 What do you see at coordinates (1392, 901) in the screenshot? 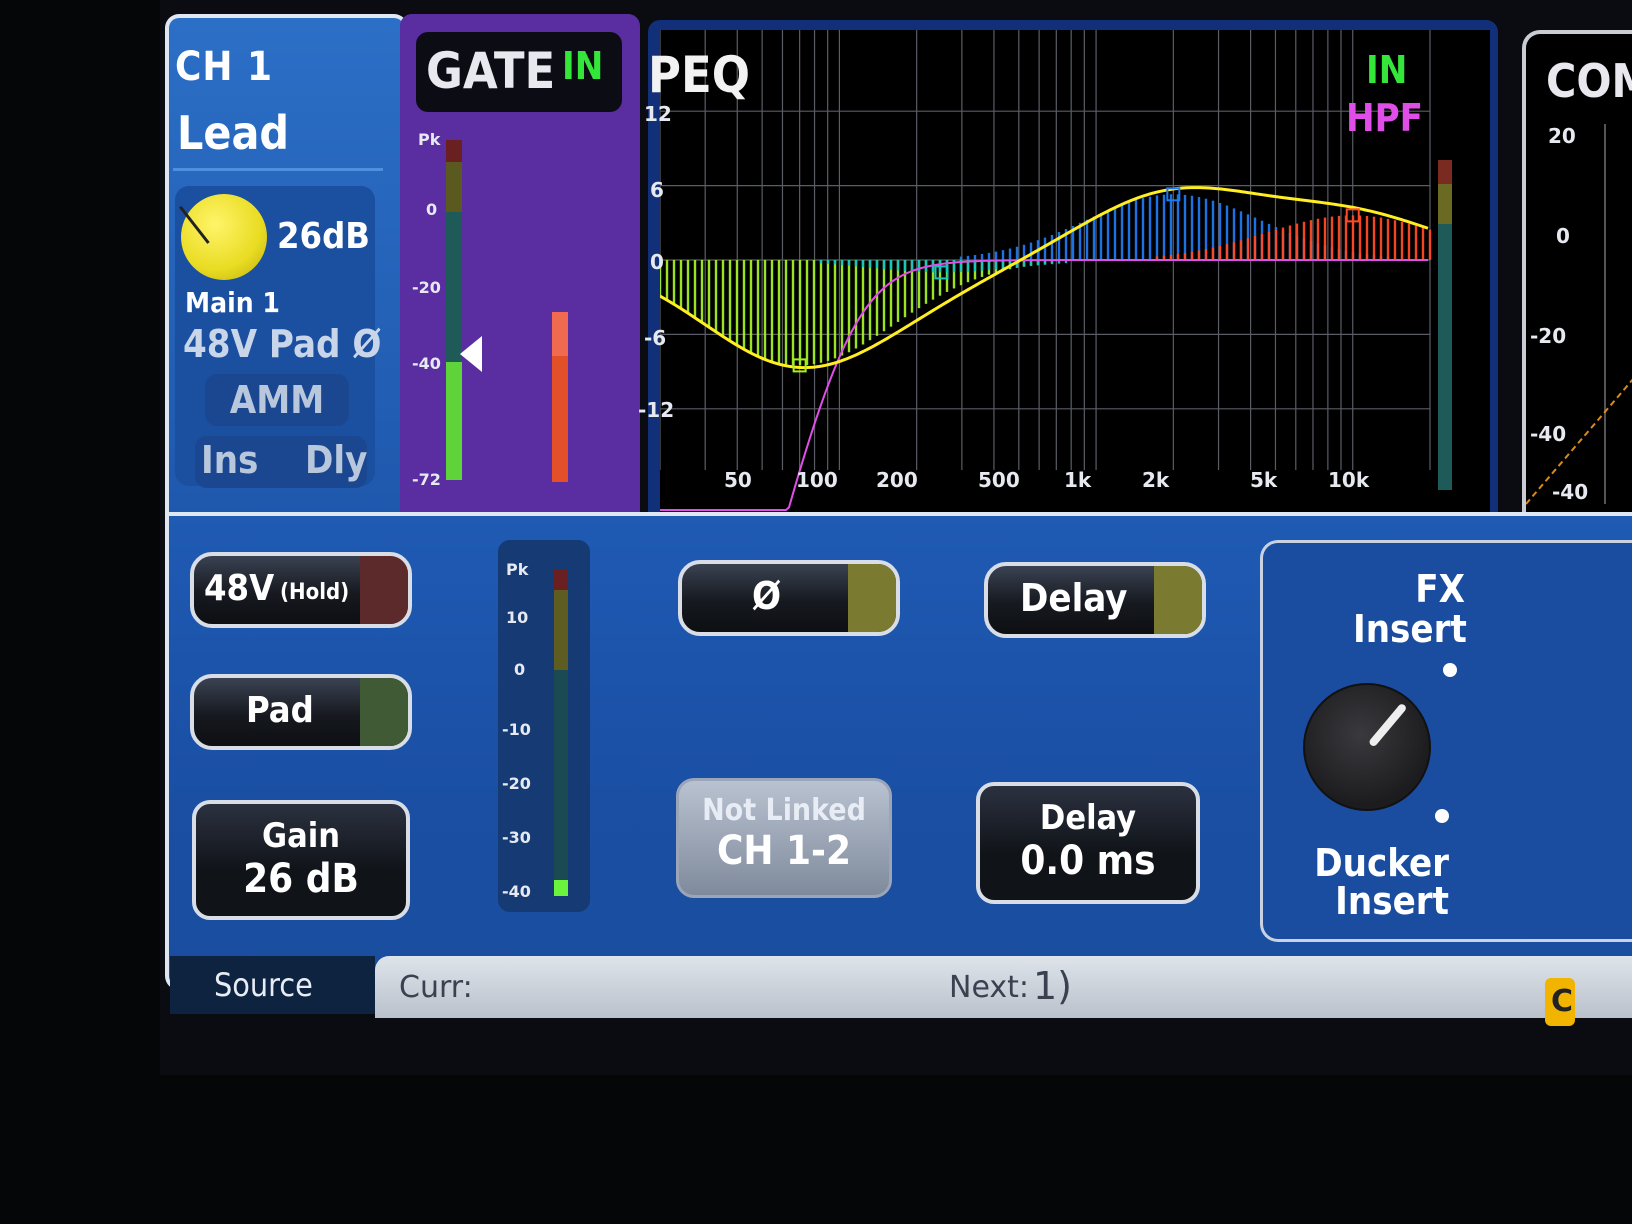
I see `ducker-insert-line2: Insert` at bounding box center [1392, 901].